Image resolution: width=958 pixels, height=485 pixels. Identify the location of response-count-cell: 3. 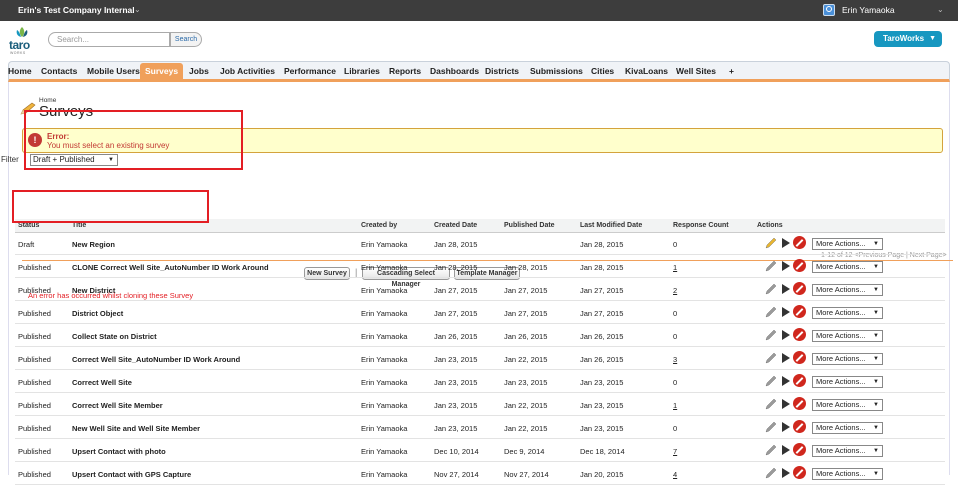
(675, 359).